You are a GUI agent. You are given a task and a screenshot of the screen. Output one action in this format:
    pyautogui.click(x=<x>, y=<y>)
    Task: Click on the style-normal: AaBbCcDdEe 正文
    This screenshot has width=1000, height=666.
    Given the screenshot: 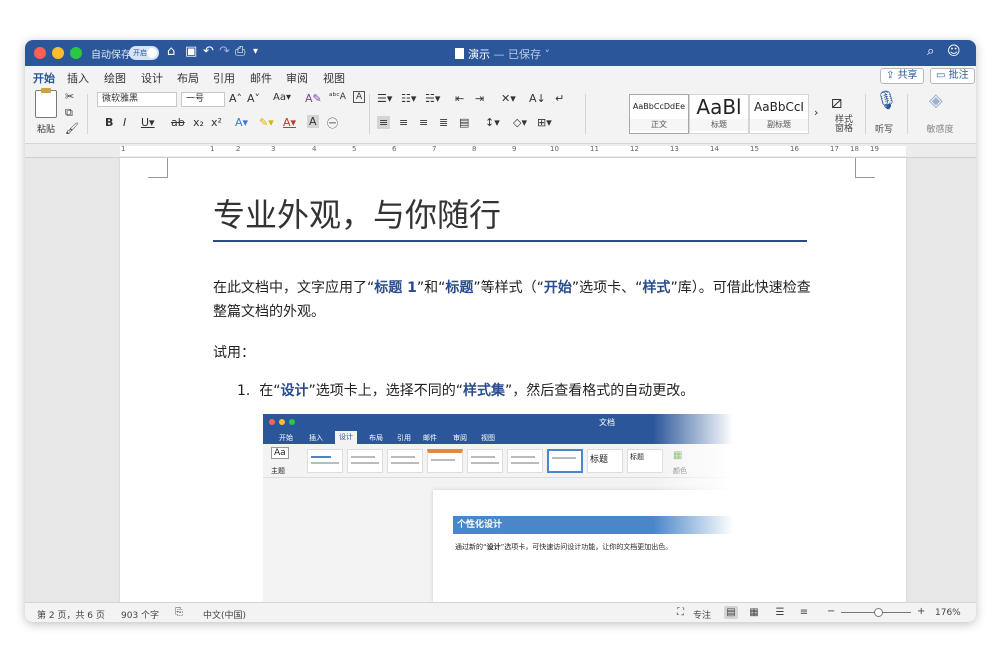 What is the action you would take?
    pyautogui.click(x=659, y=114)
    